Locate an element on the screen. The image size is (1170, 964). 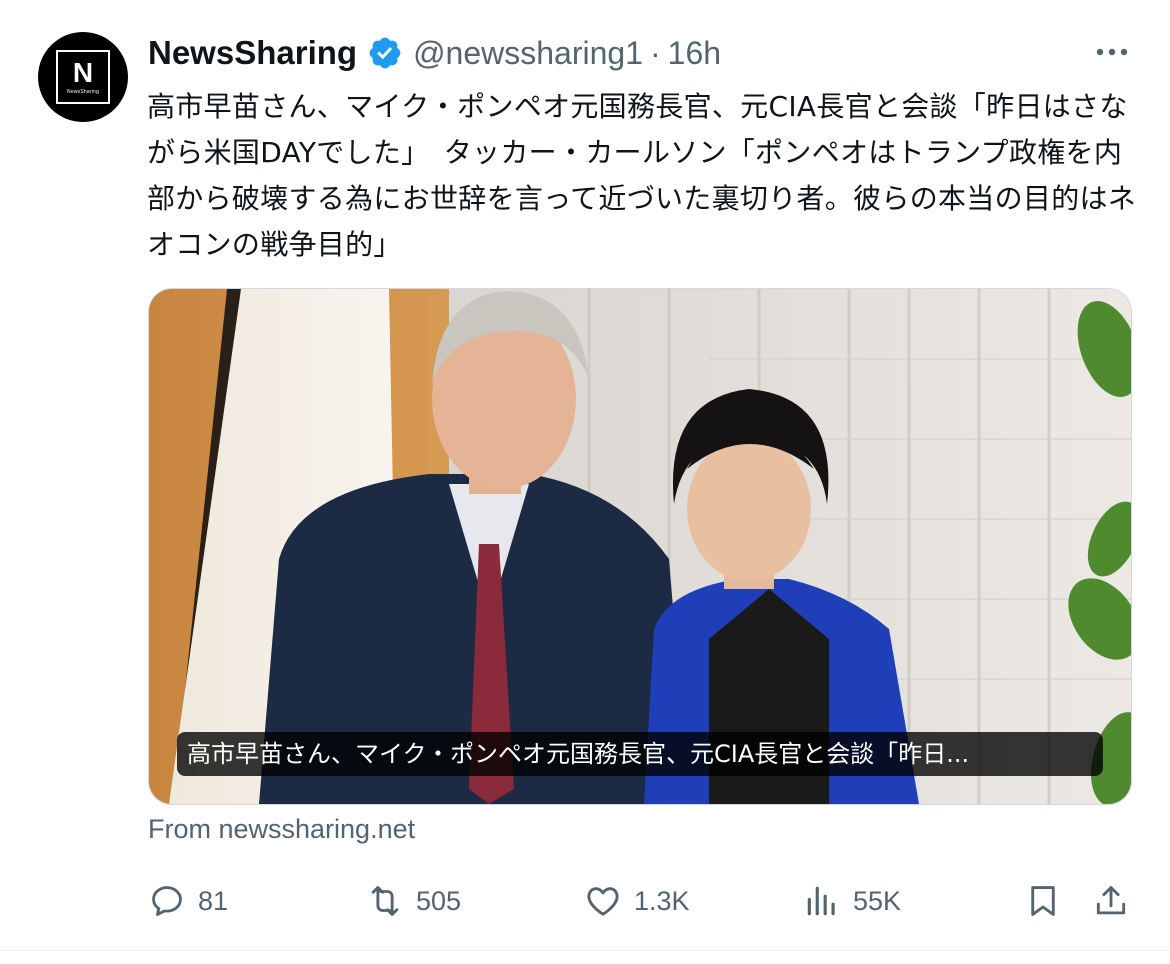
avatar: N NewsSharing is located at coordinates (83, 77).